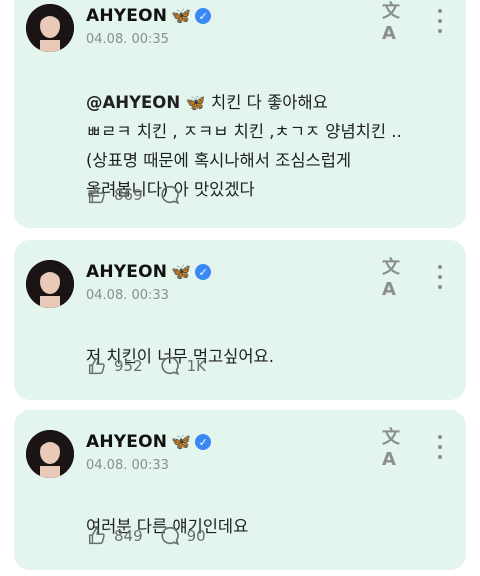  What do you see at coordinates (146, 536) in the screenshot?
I see `post-actions: 849 90` at bounding box center [146, 536].